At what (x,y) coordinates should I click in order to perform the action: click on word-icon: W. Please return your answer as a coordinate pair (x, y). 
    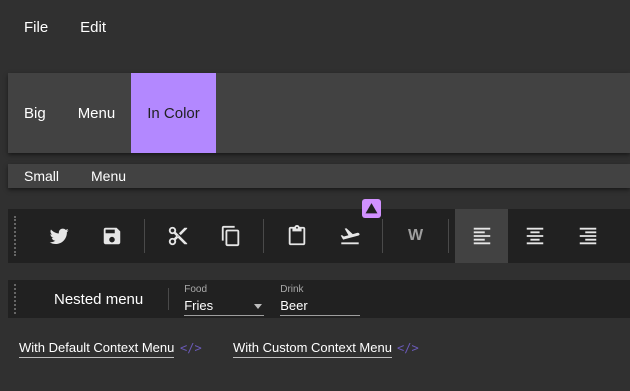
    Looking at the image, I should click on (415, 235).